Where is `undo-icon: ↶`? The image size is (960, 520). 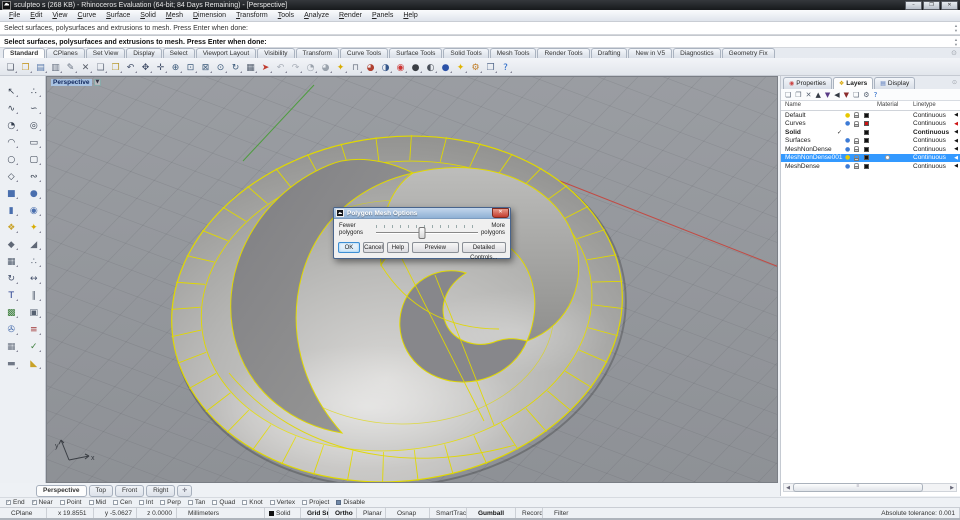 undo-icon: ↶ is located at coordinates (130, 67).